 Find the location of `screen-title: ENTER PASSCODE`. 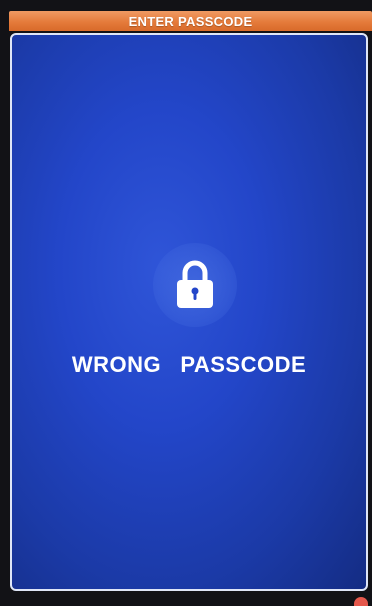

screen-title: ENTER PASSCODE is located at coordinates (190, 21).